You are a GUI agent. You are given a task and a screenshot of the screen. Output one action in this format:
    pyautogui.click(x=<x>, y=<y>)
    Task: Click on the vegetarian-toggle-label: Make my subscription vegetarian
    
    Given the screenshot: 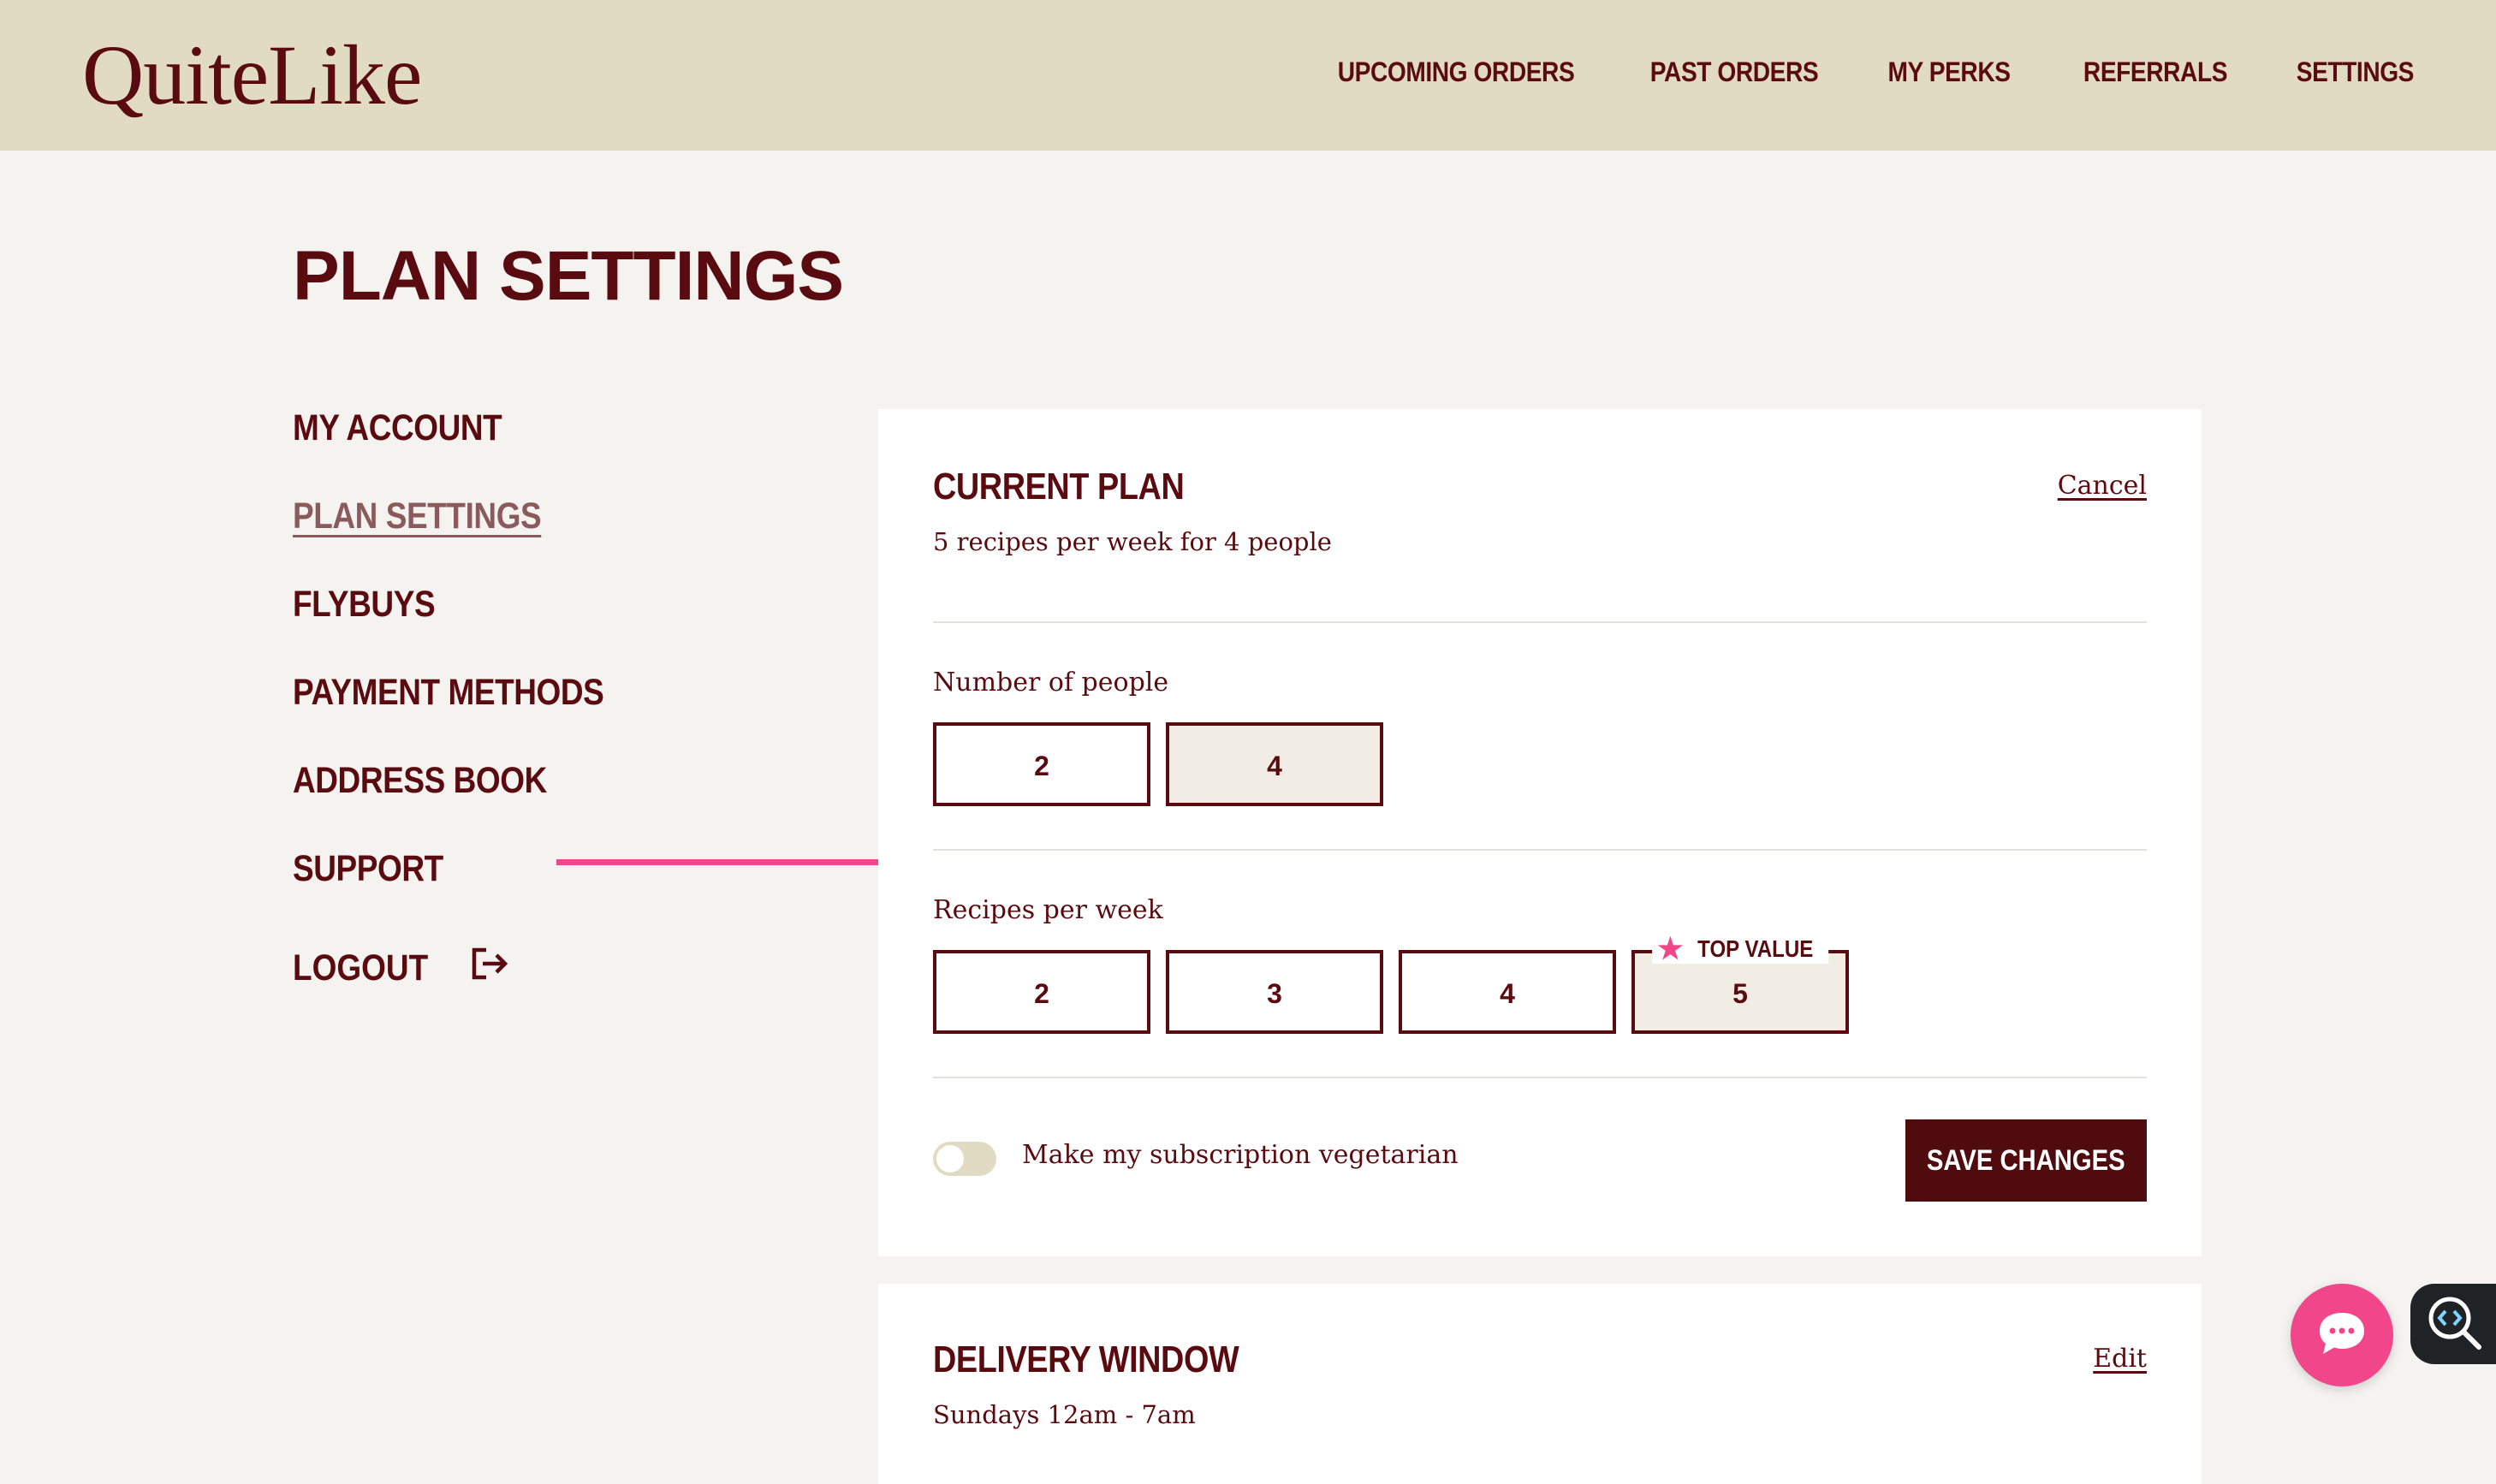 What is the action you would take?
    pyautogui.click(x=1241, y=1155)
    